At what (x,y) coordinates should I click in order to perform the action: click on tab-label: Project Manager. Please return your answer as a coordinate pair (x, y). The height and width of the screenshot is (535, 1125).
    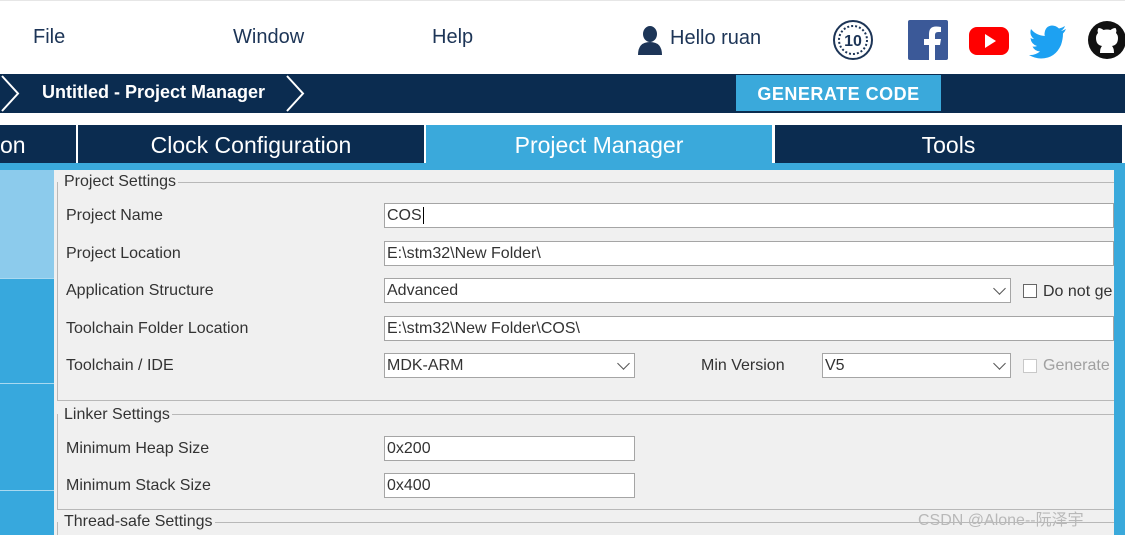
    Looking at the image, I should click on (599, 145).